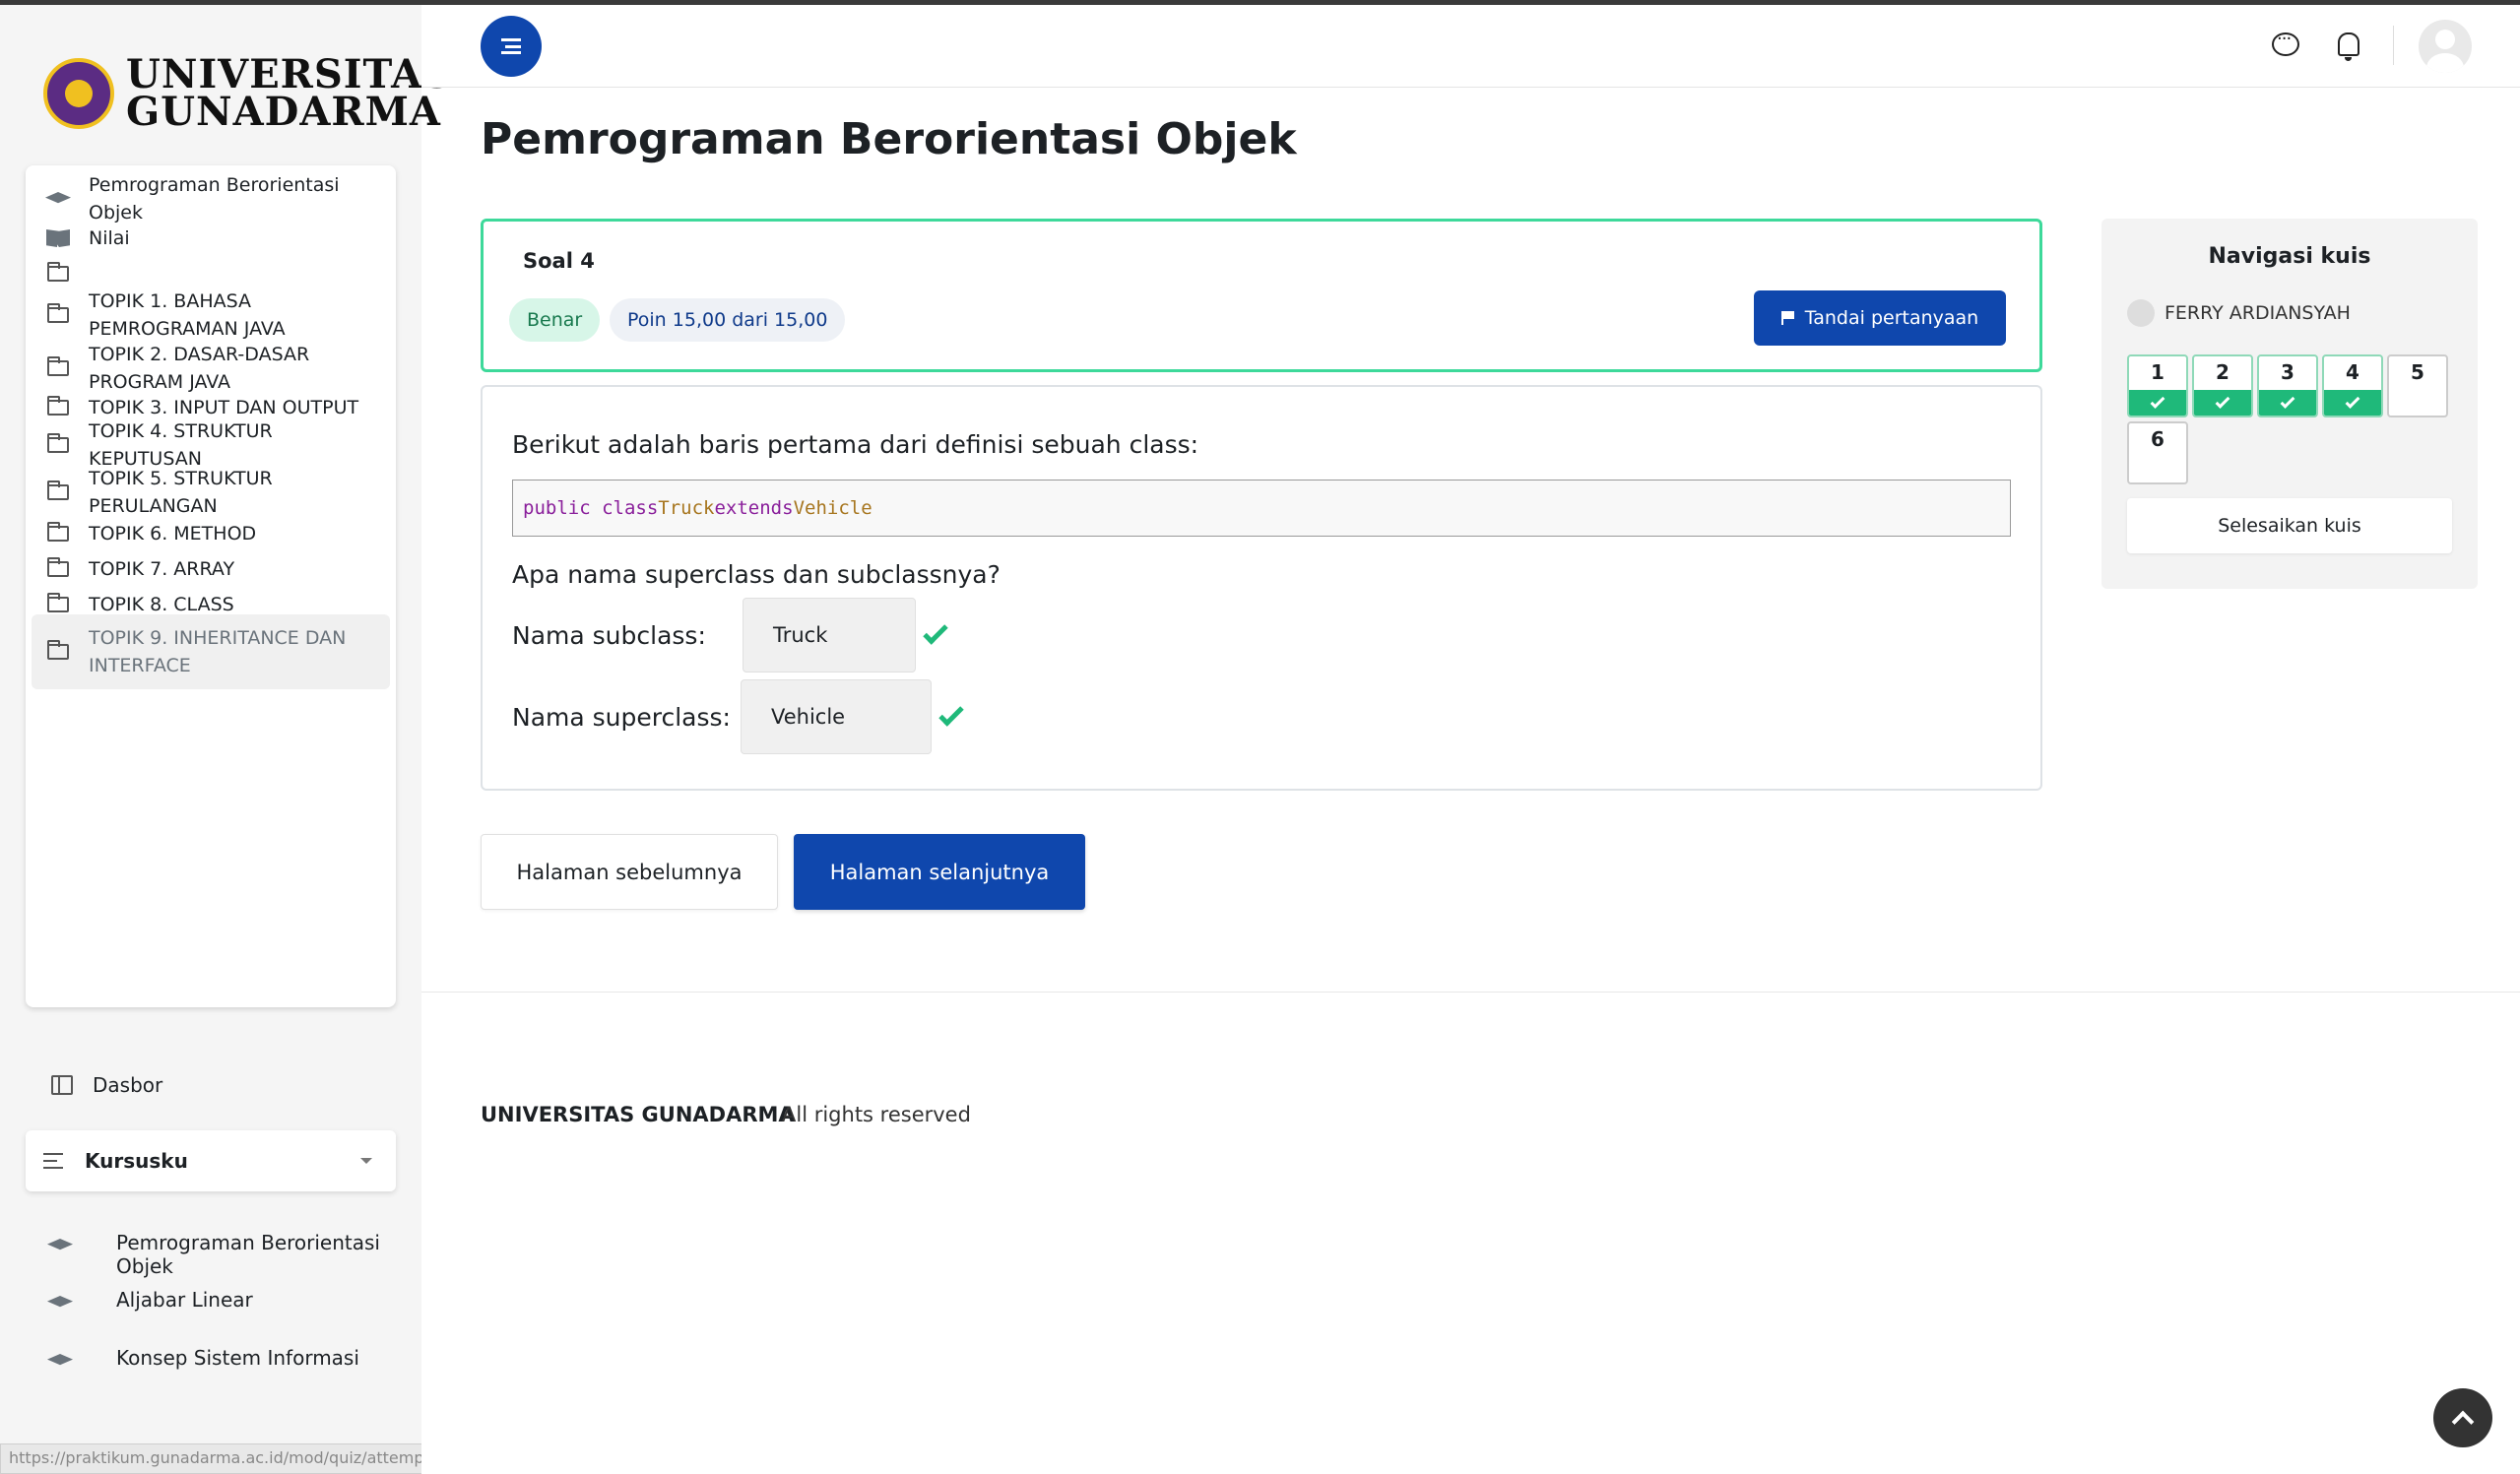 The image size is (2520, 1474). I want to click on quiz-nav-question: 1, so click(2157, 385).